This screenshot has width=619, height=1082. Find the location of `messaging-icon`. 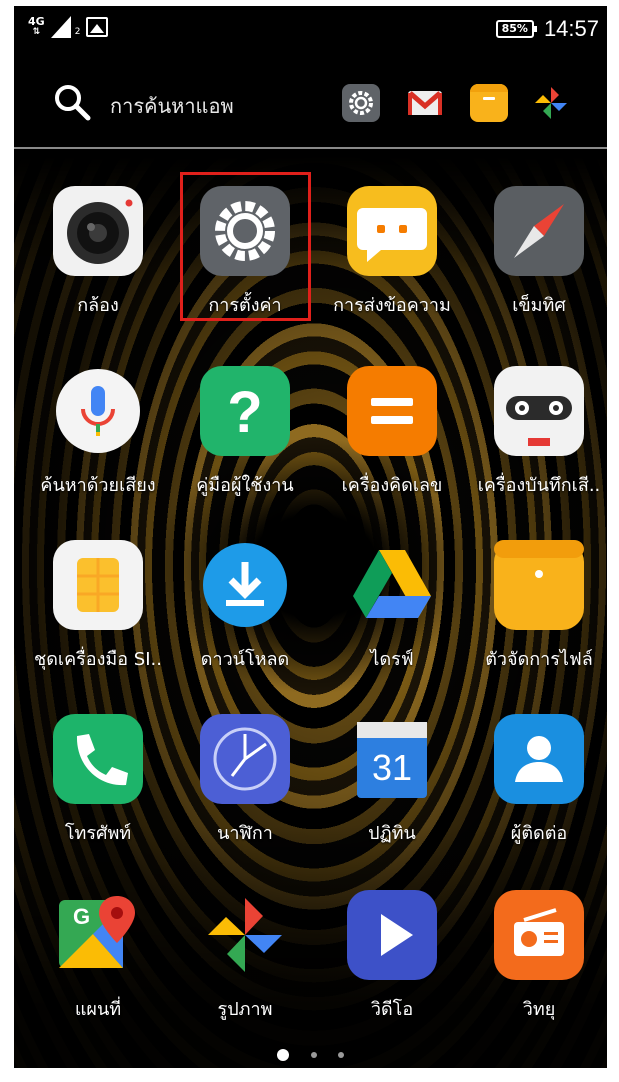

messaging-icon is located at coordinates (392, 231).